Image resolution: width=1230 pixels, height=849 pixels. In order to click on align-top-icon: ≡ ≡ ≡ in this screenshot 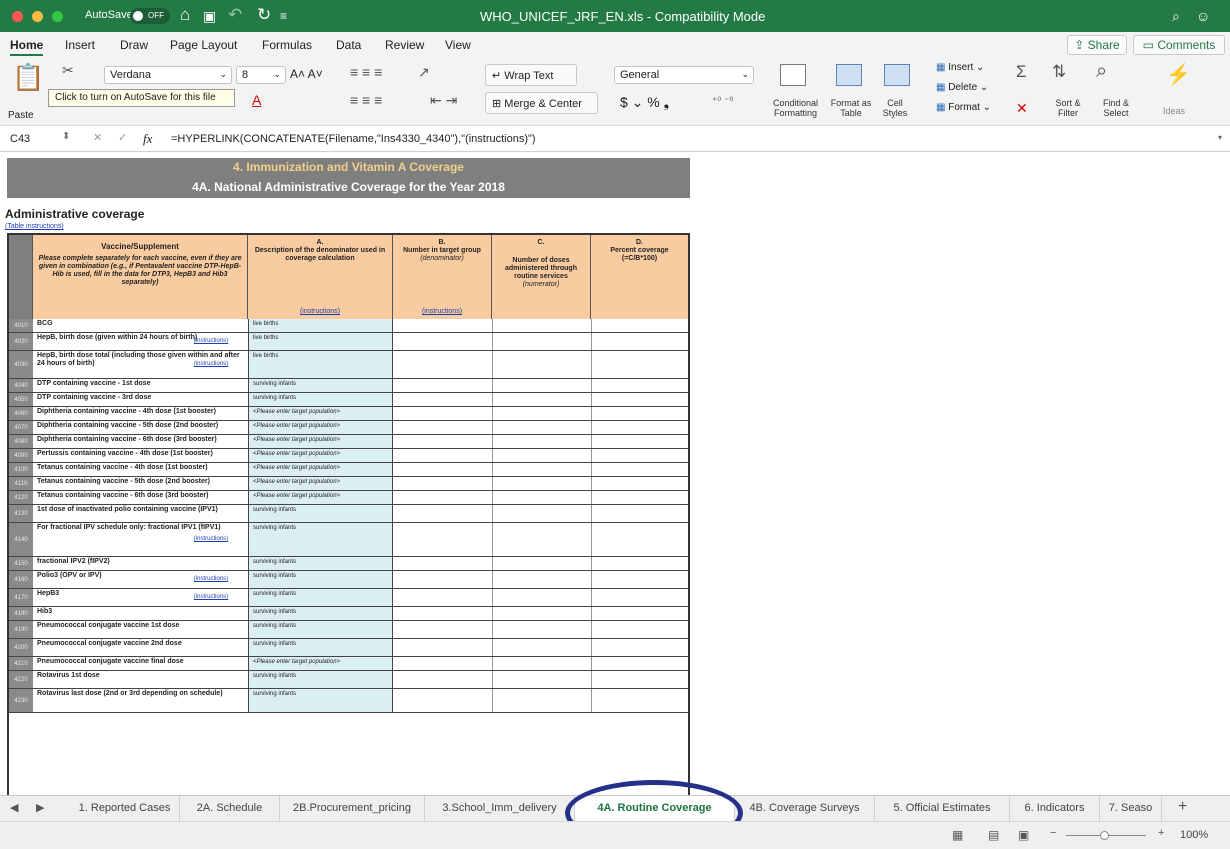, I will do `click(366, 72)`.